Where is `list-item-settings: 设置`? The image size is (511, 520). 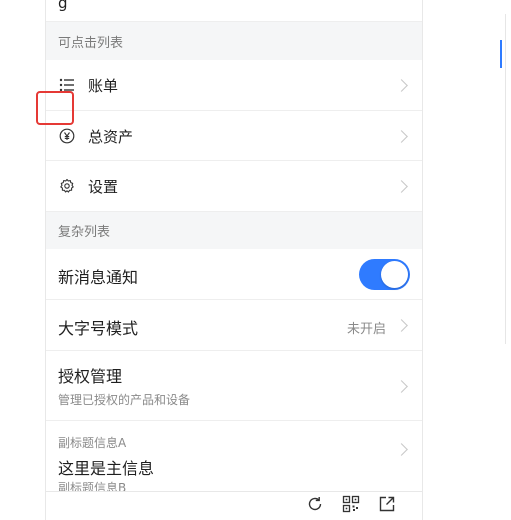 list-item-settings: 设置 is located at coordinates (234, 186).